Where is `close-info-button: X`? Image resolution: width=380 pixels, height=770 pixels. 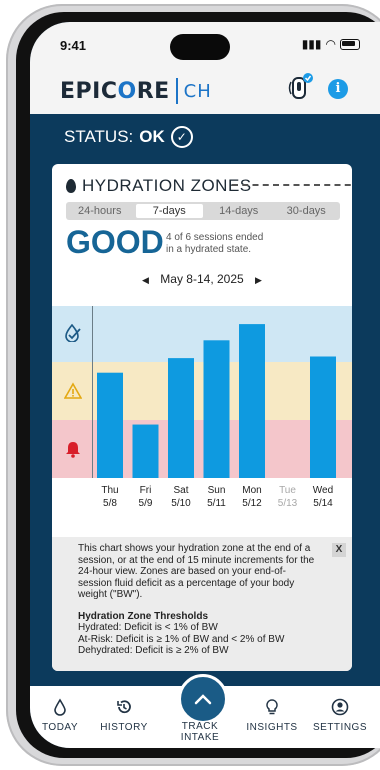 close-info-button: X is located at coordinates (339, 550).